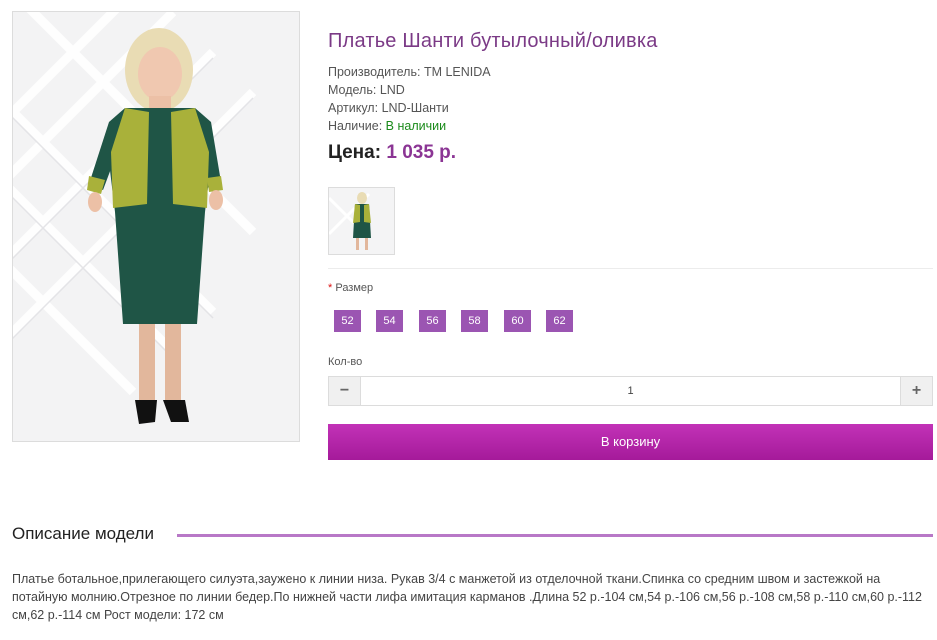  Describe the element at coordinates (355, 152) in the screenshot. I see `price-label: Цена:` at that location.